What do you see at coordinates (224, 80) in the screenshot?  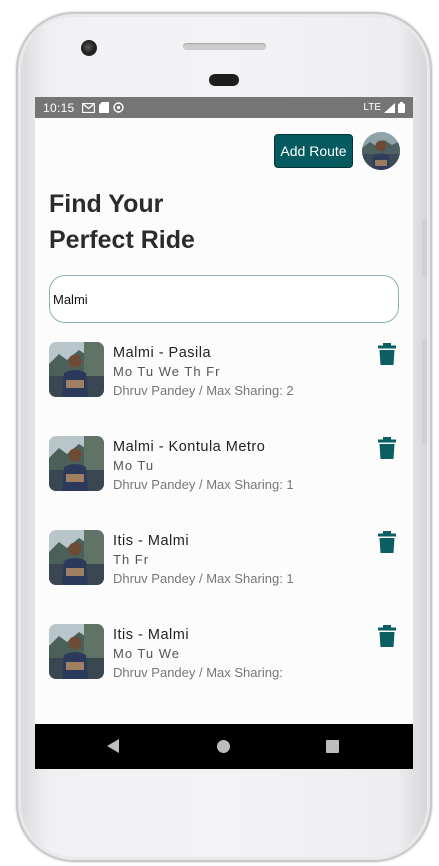 I see `proximity-sensor` at bounding box center [224, 80].